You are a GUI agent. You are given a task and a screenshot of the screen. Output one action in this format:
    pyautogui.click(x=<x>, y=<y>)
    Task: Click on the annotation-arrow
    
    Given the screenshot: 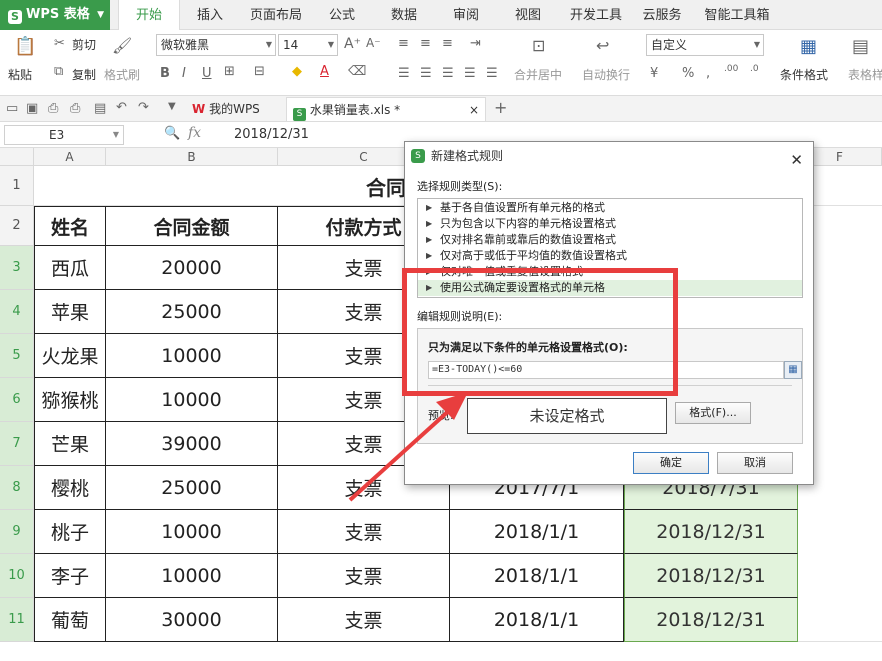 What is the action you would take?
    pyautogui.click(x=408, y=447)
    